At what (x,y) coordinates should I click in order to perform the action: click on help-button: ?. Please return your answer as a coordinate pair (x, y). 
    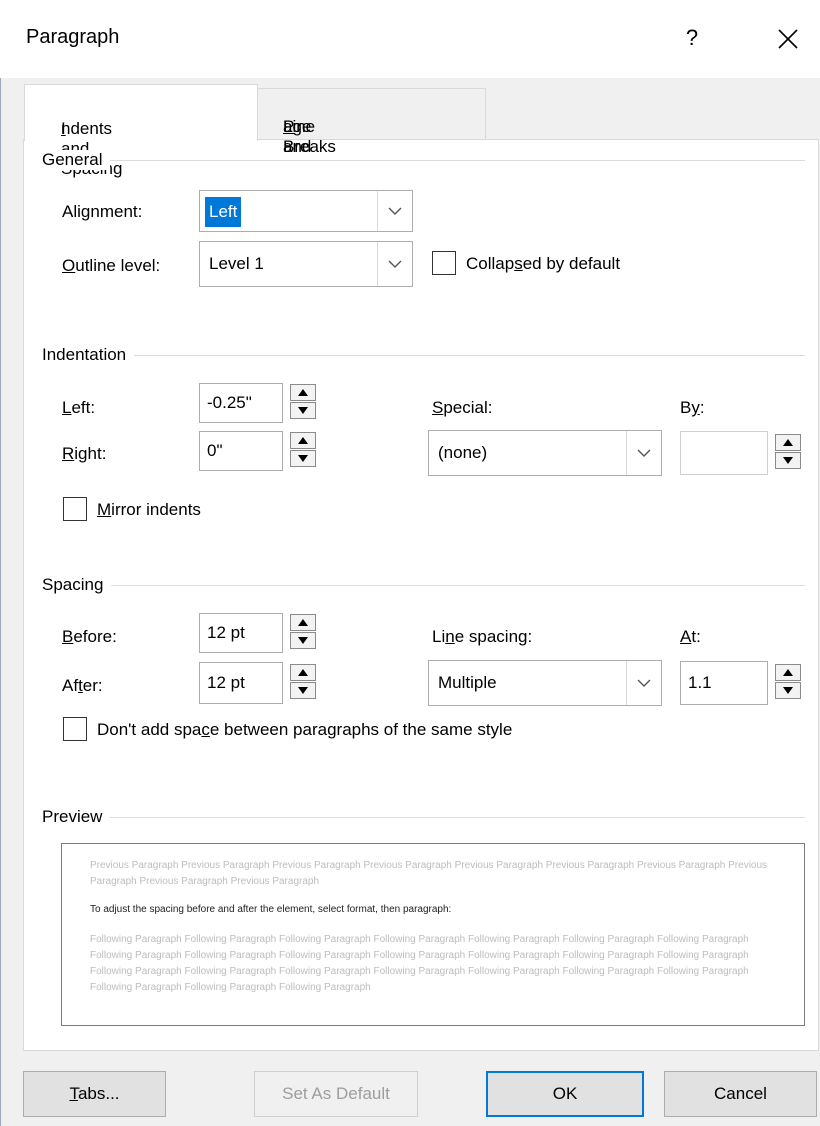
    Looking at the image, I should click on (692, 38).